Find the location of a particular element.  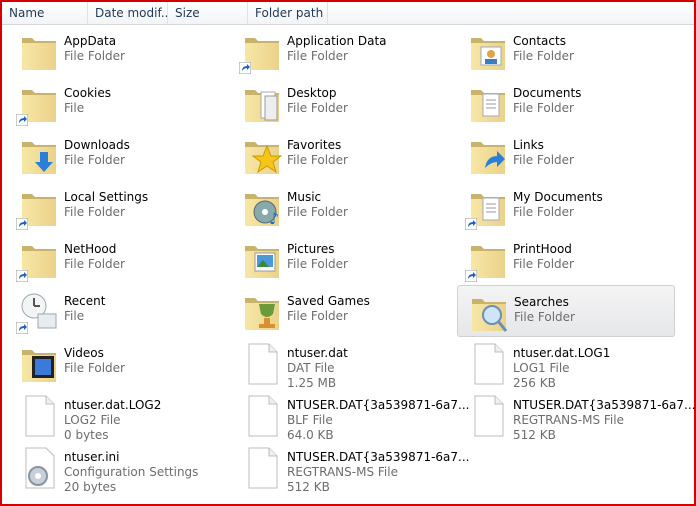

file-item: Documents File Folder is located at coordinates (566, 103).